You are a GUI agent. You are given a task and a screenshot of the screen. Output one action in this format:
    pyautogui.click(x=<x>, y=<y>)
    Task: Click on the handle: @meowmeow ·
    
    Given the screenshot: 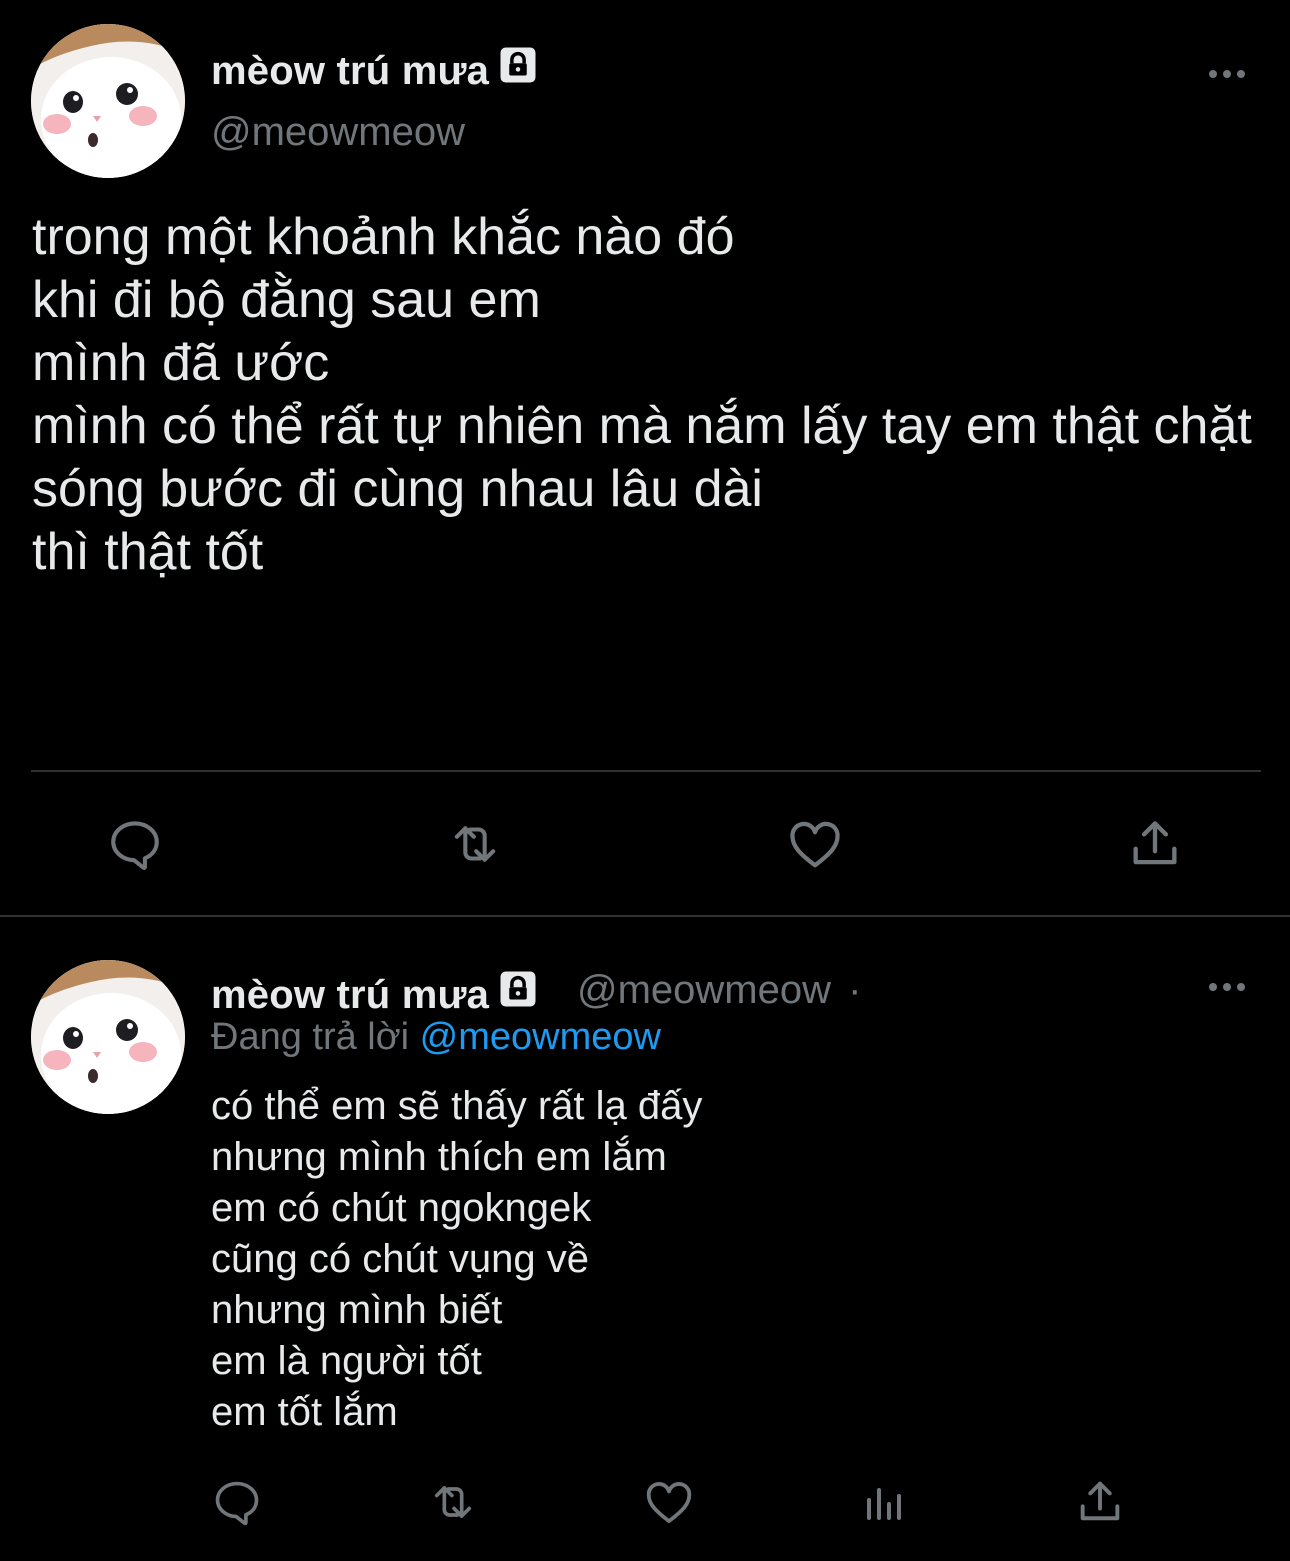 What is the action you would take?
    pyautogui.click(x=719, y=990)
    